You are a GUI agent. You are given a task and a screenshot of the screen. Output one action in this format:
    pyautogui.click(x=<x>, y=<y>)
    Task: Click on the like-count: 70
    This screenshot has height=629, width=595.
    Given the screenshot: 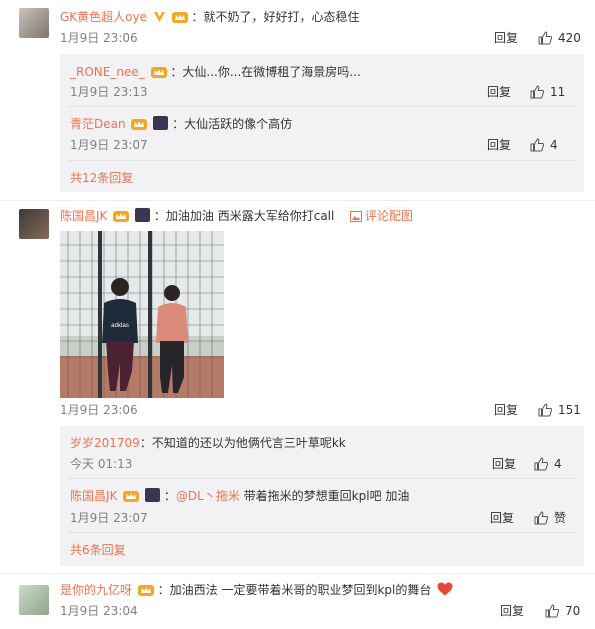 What is the action you would take?
    pyautogui.click(x=573, y=611)
    